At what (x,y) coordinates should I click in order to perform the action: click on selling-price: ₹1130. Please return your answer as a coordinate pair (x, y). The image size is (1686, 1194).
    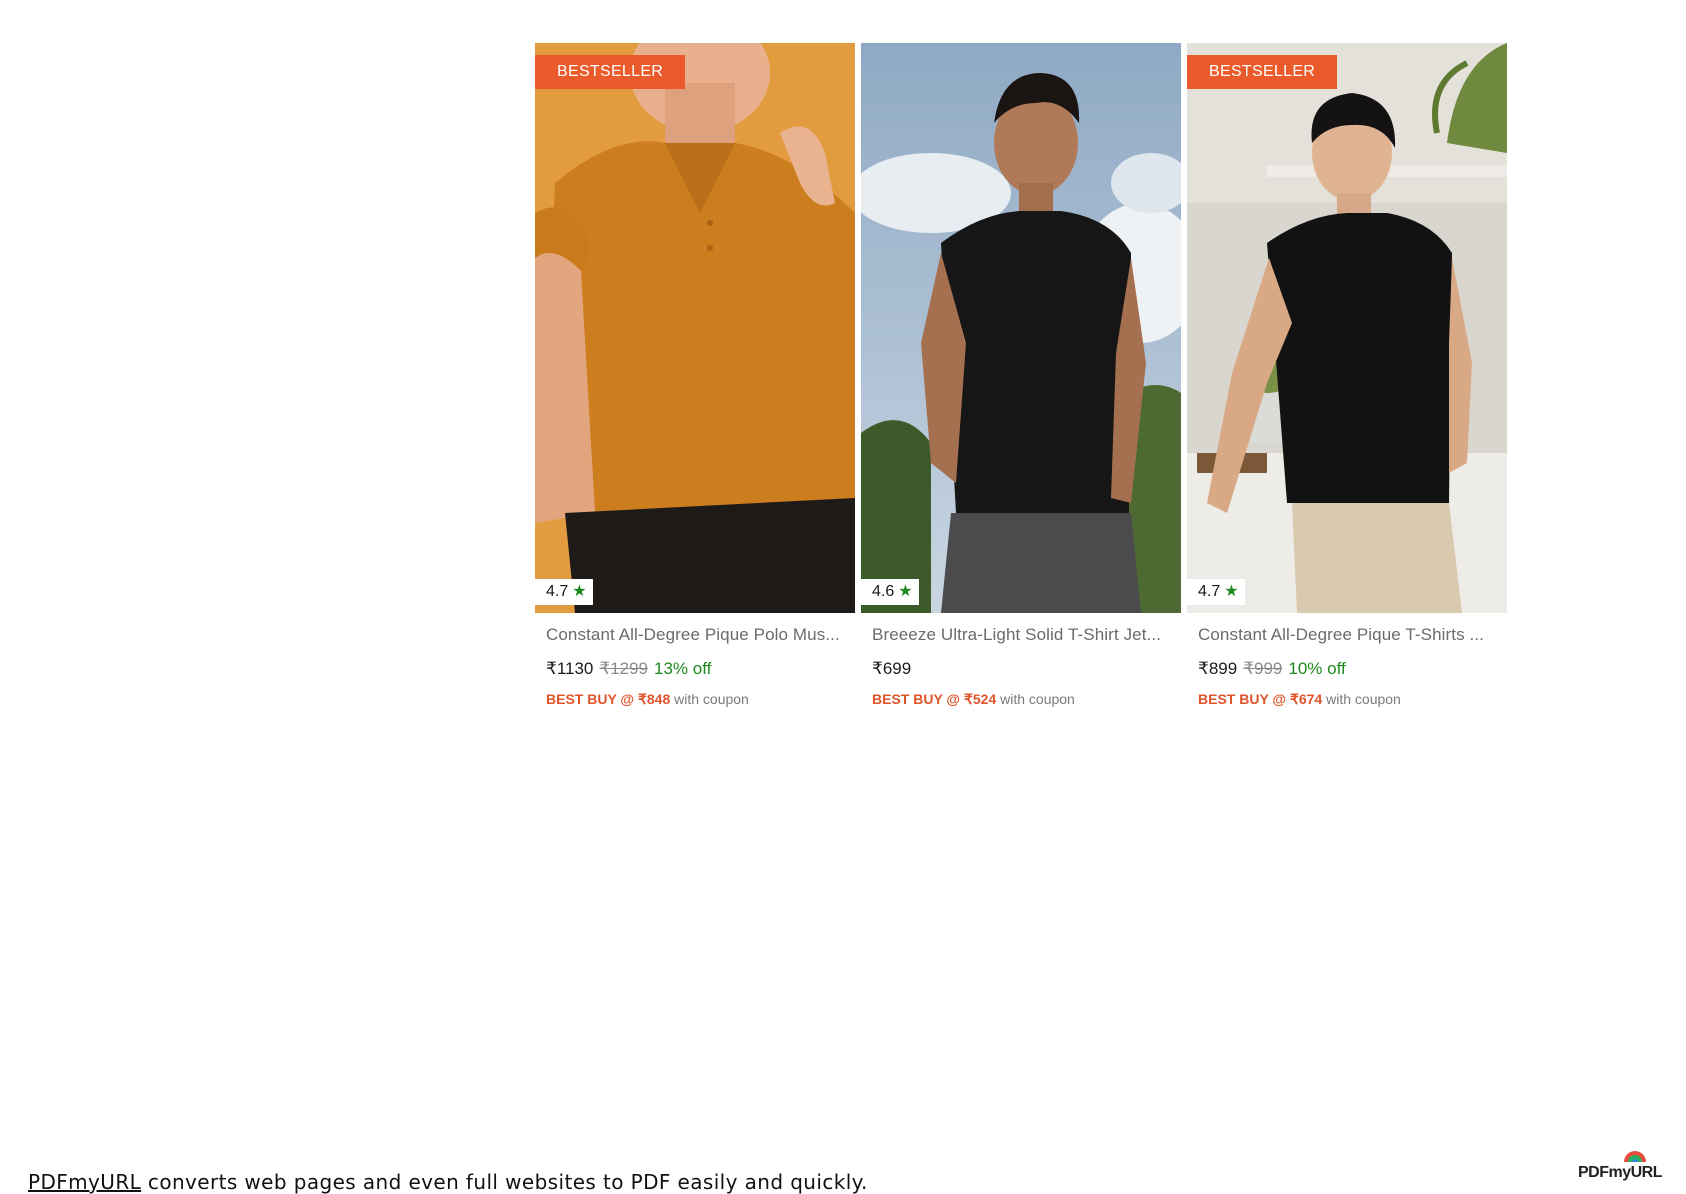
    Looking at the image, I should click on (570, 668).